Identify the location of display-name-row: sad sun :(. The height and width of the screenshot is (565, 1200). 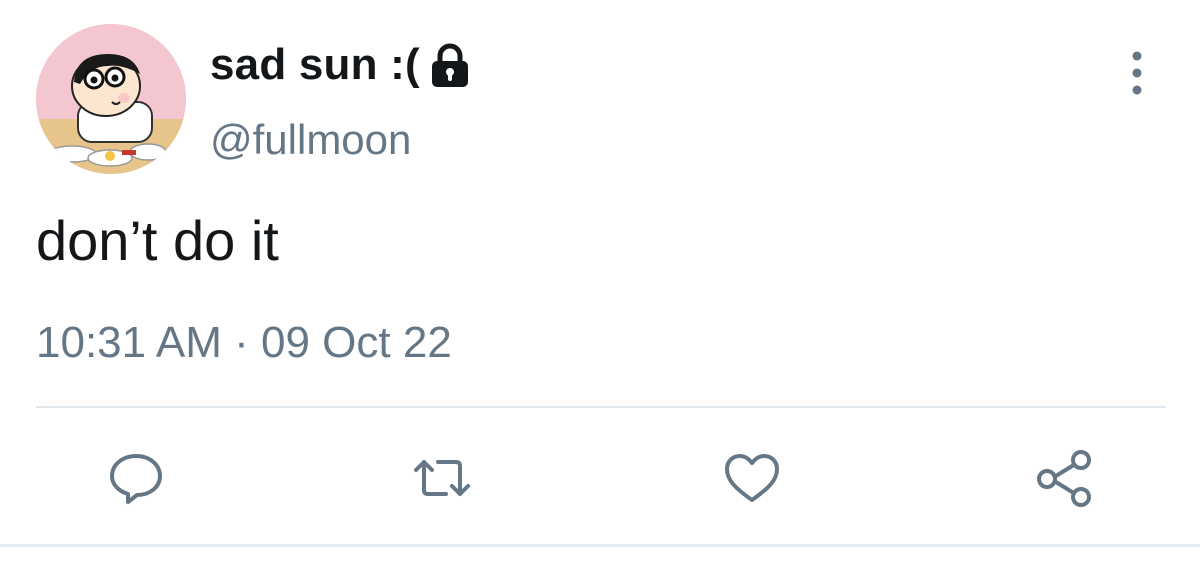
(341, 65).